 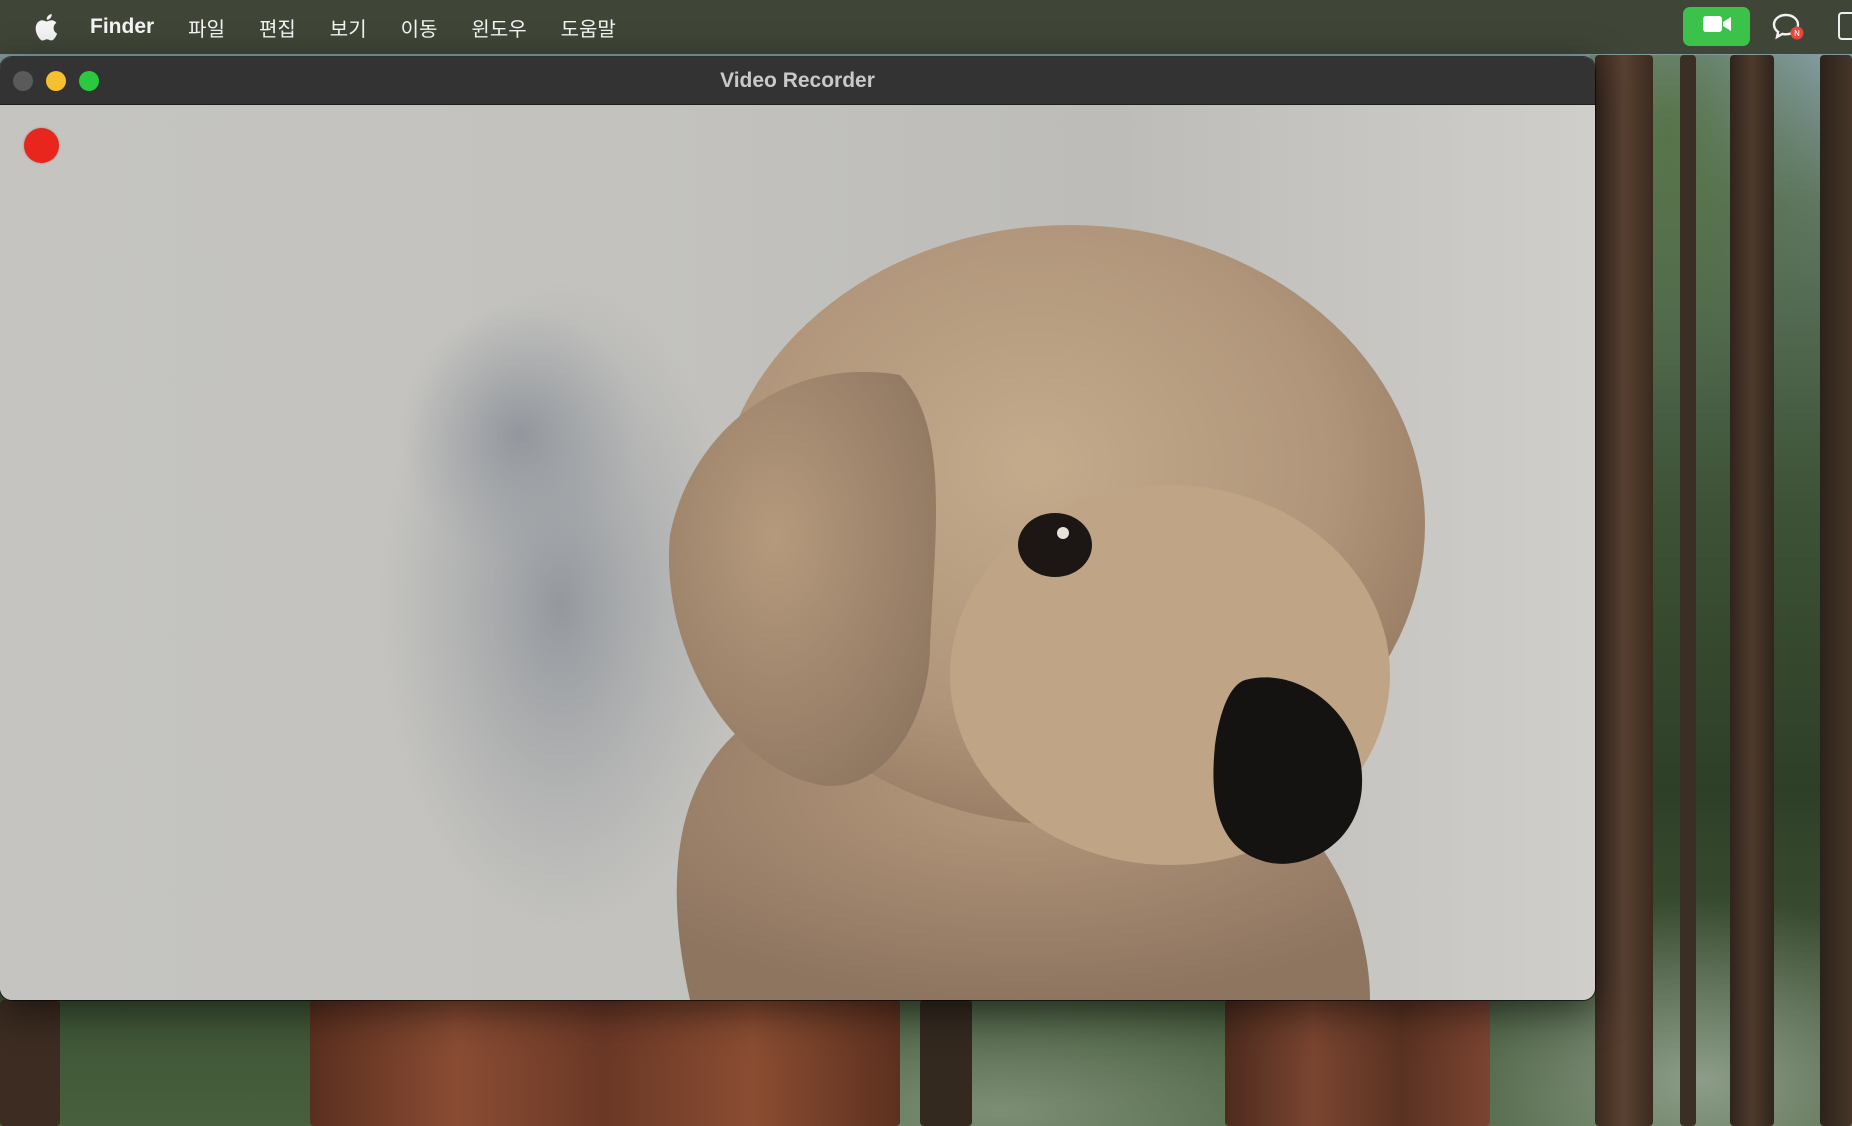 I want to click on window-icon, so click(x=1845, y=26).